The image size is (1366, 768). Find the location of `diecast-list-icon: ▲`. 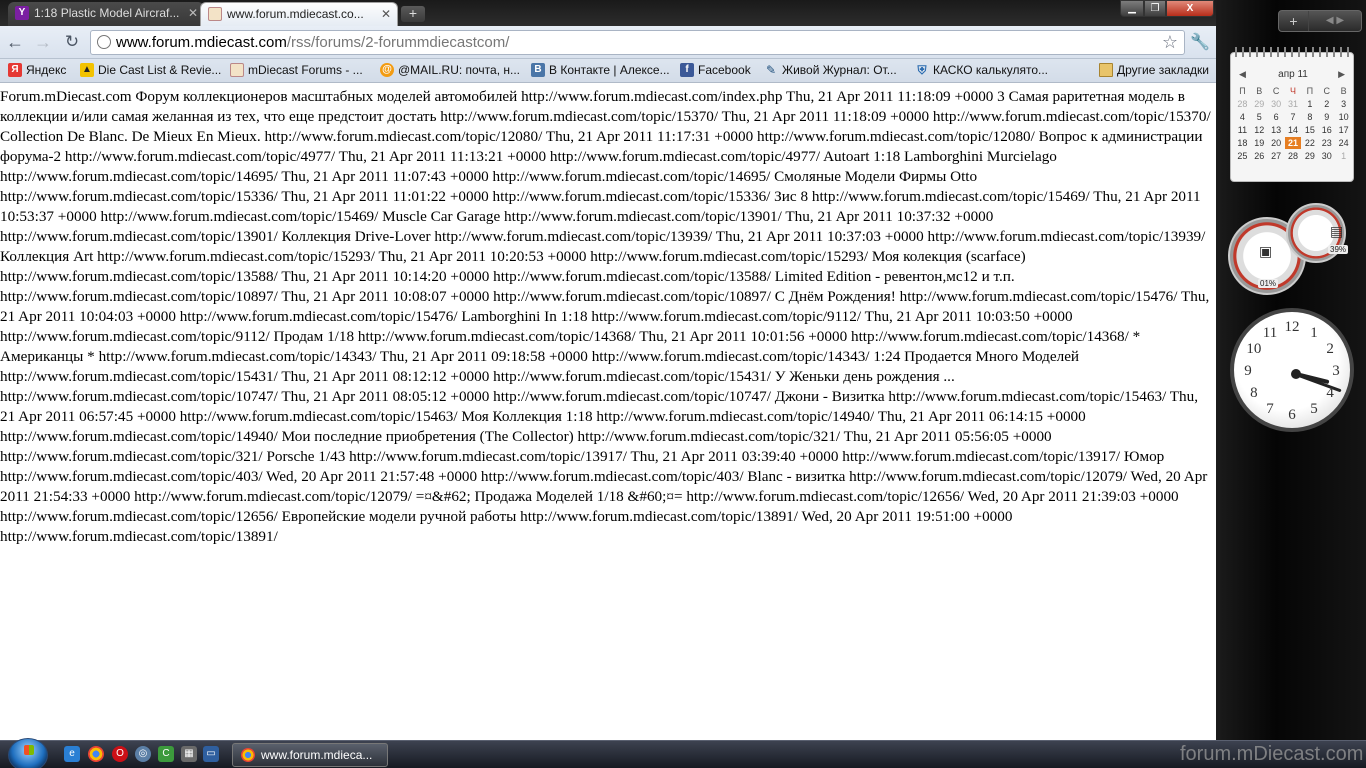

diecast-list-icon: ▲ is located at coordinates (87, 70).